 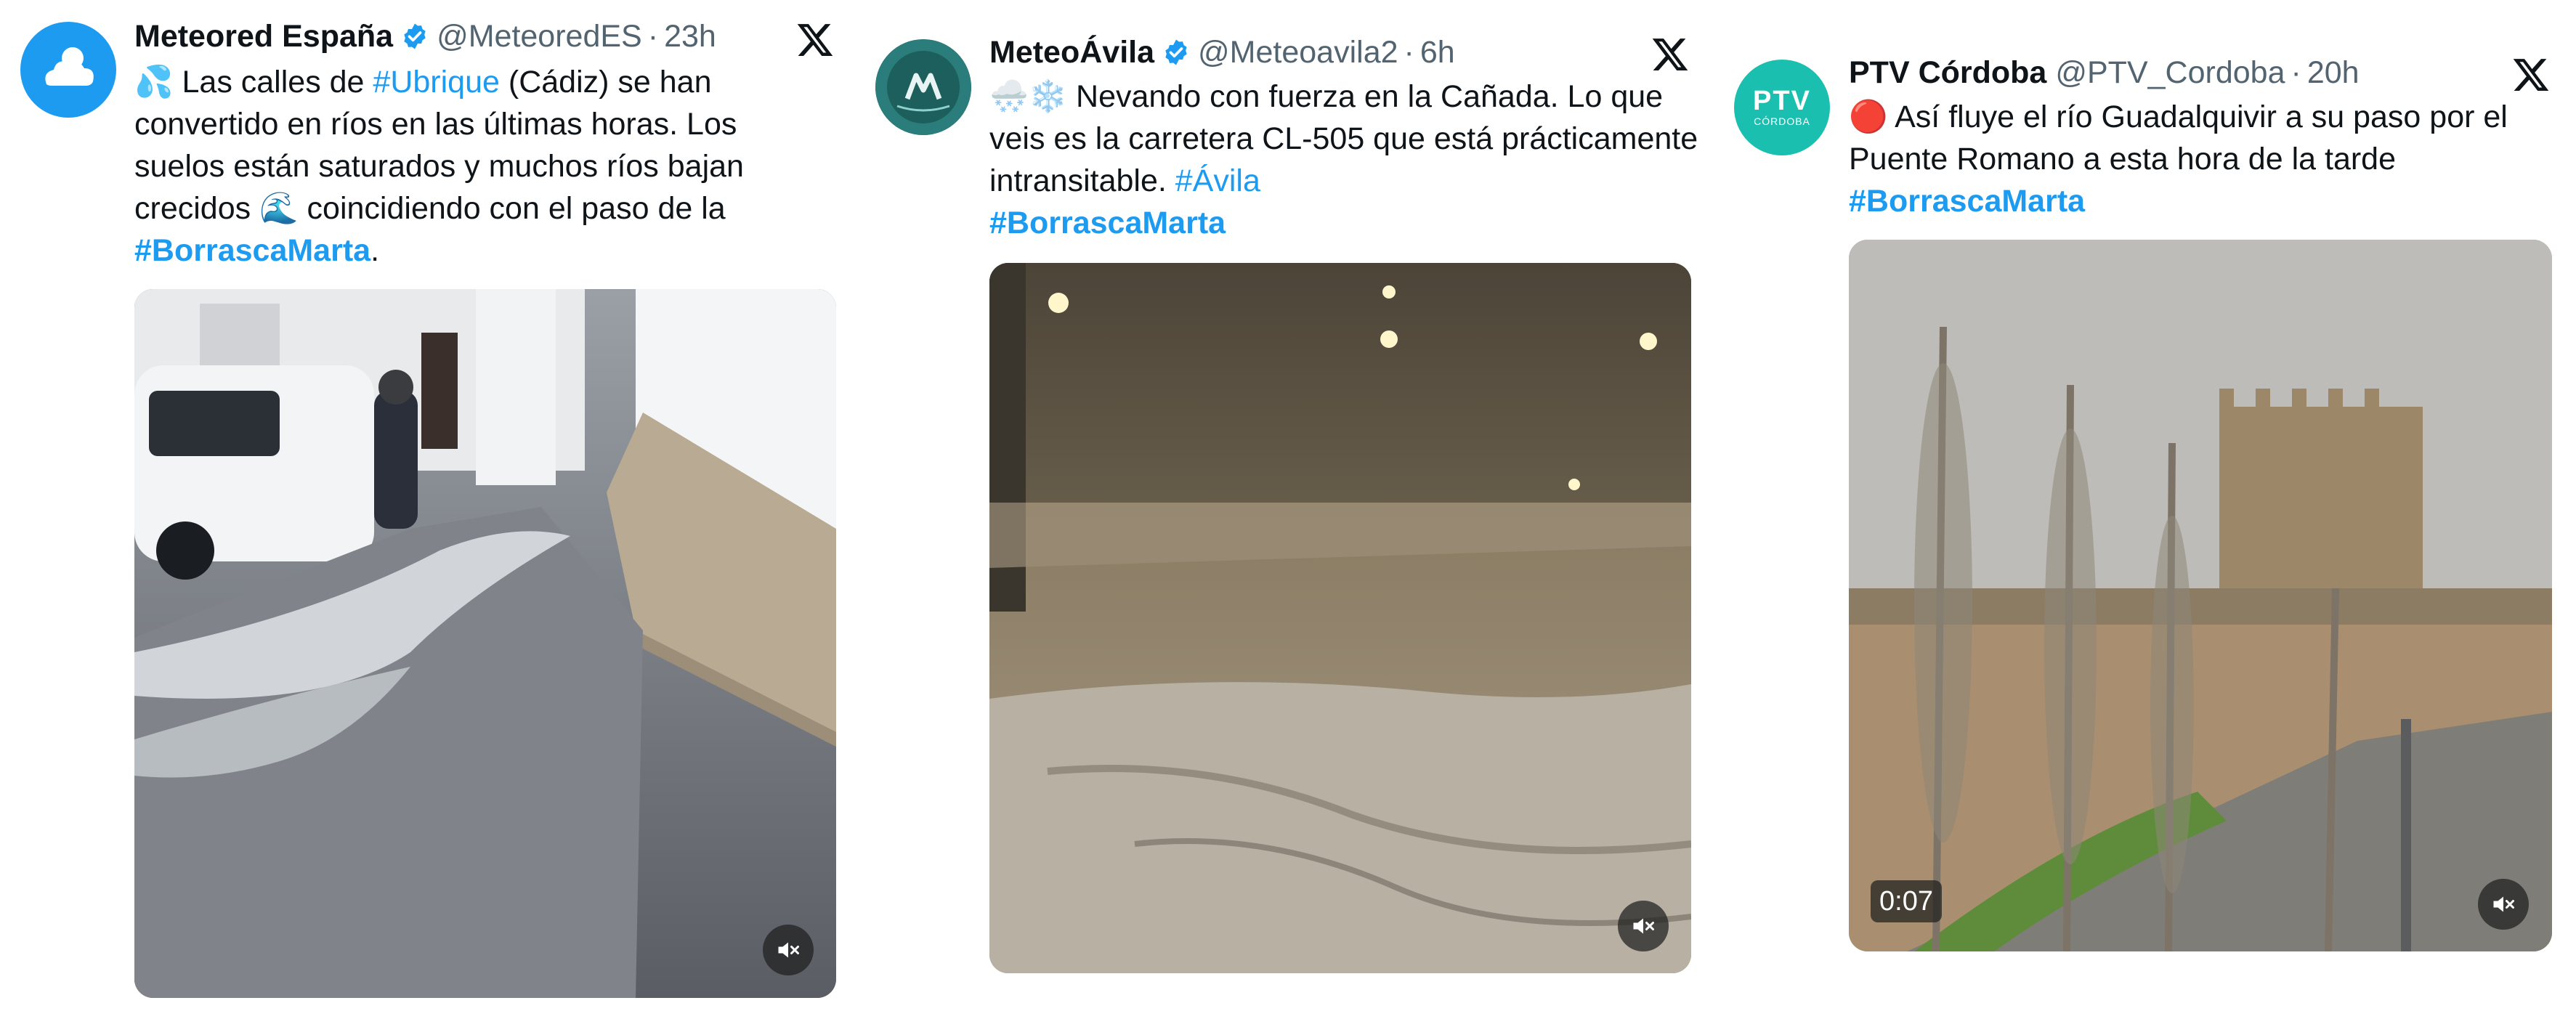 What do you see at coordinates (1947, 73) in the screenshot?
I see `author-name: PTV Córdoba` at bounding box center [1947, 73].